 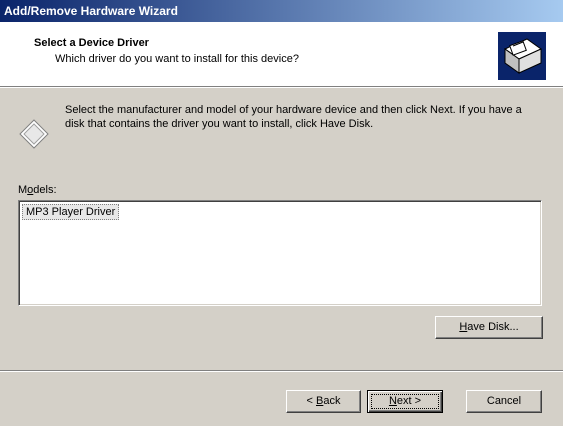 I want to click on back-button: < Back, so click(x=323, y=401).